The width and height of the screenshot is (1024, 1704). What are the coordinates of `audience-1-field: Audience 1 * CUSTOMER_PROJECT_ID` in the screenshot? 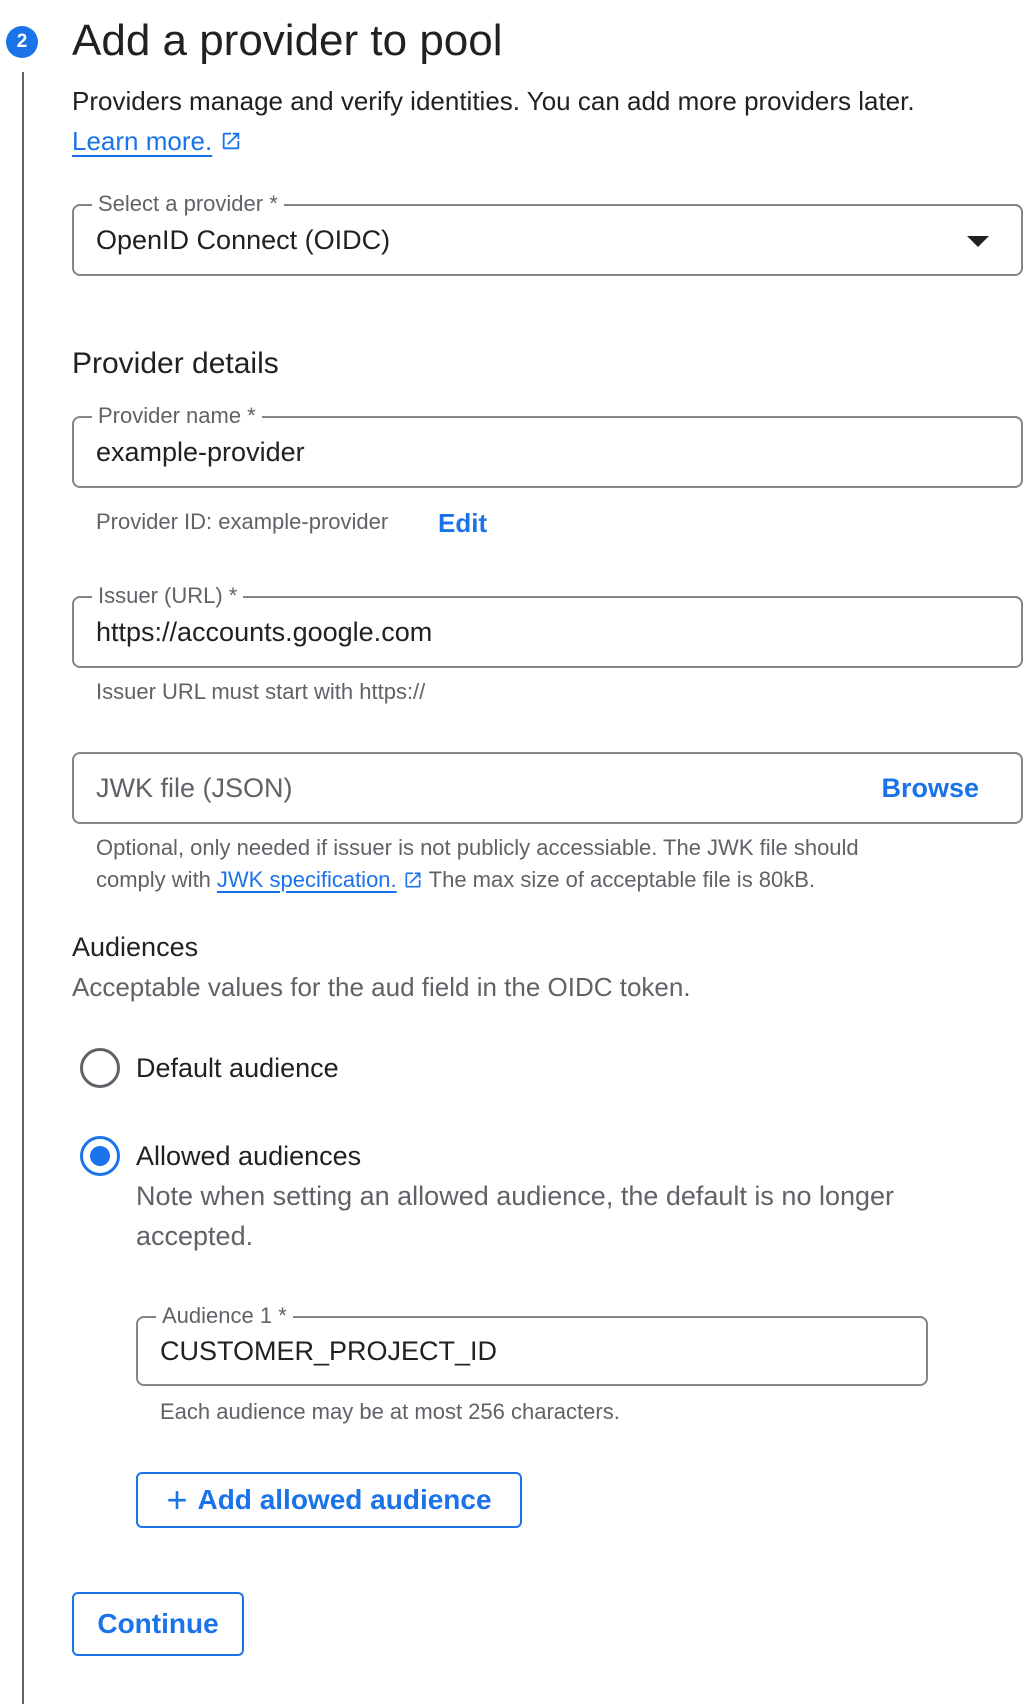 It's located at (532, 1344).